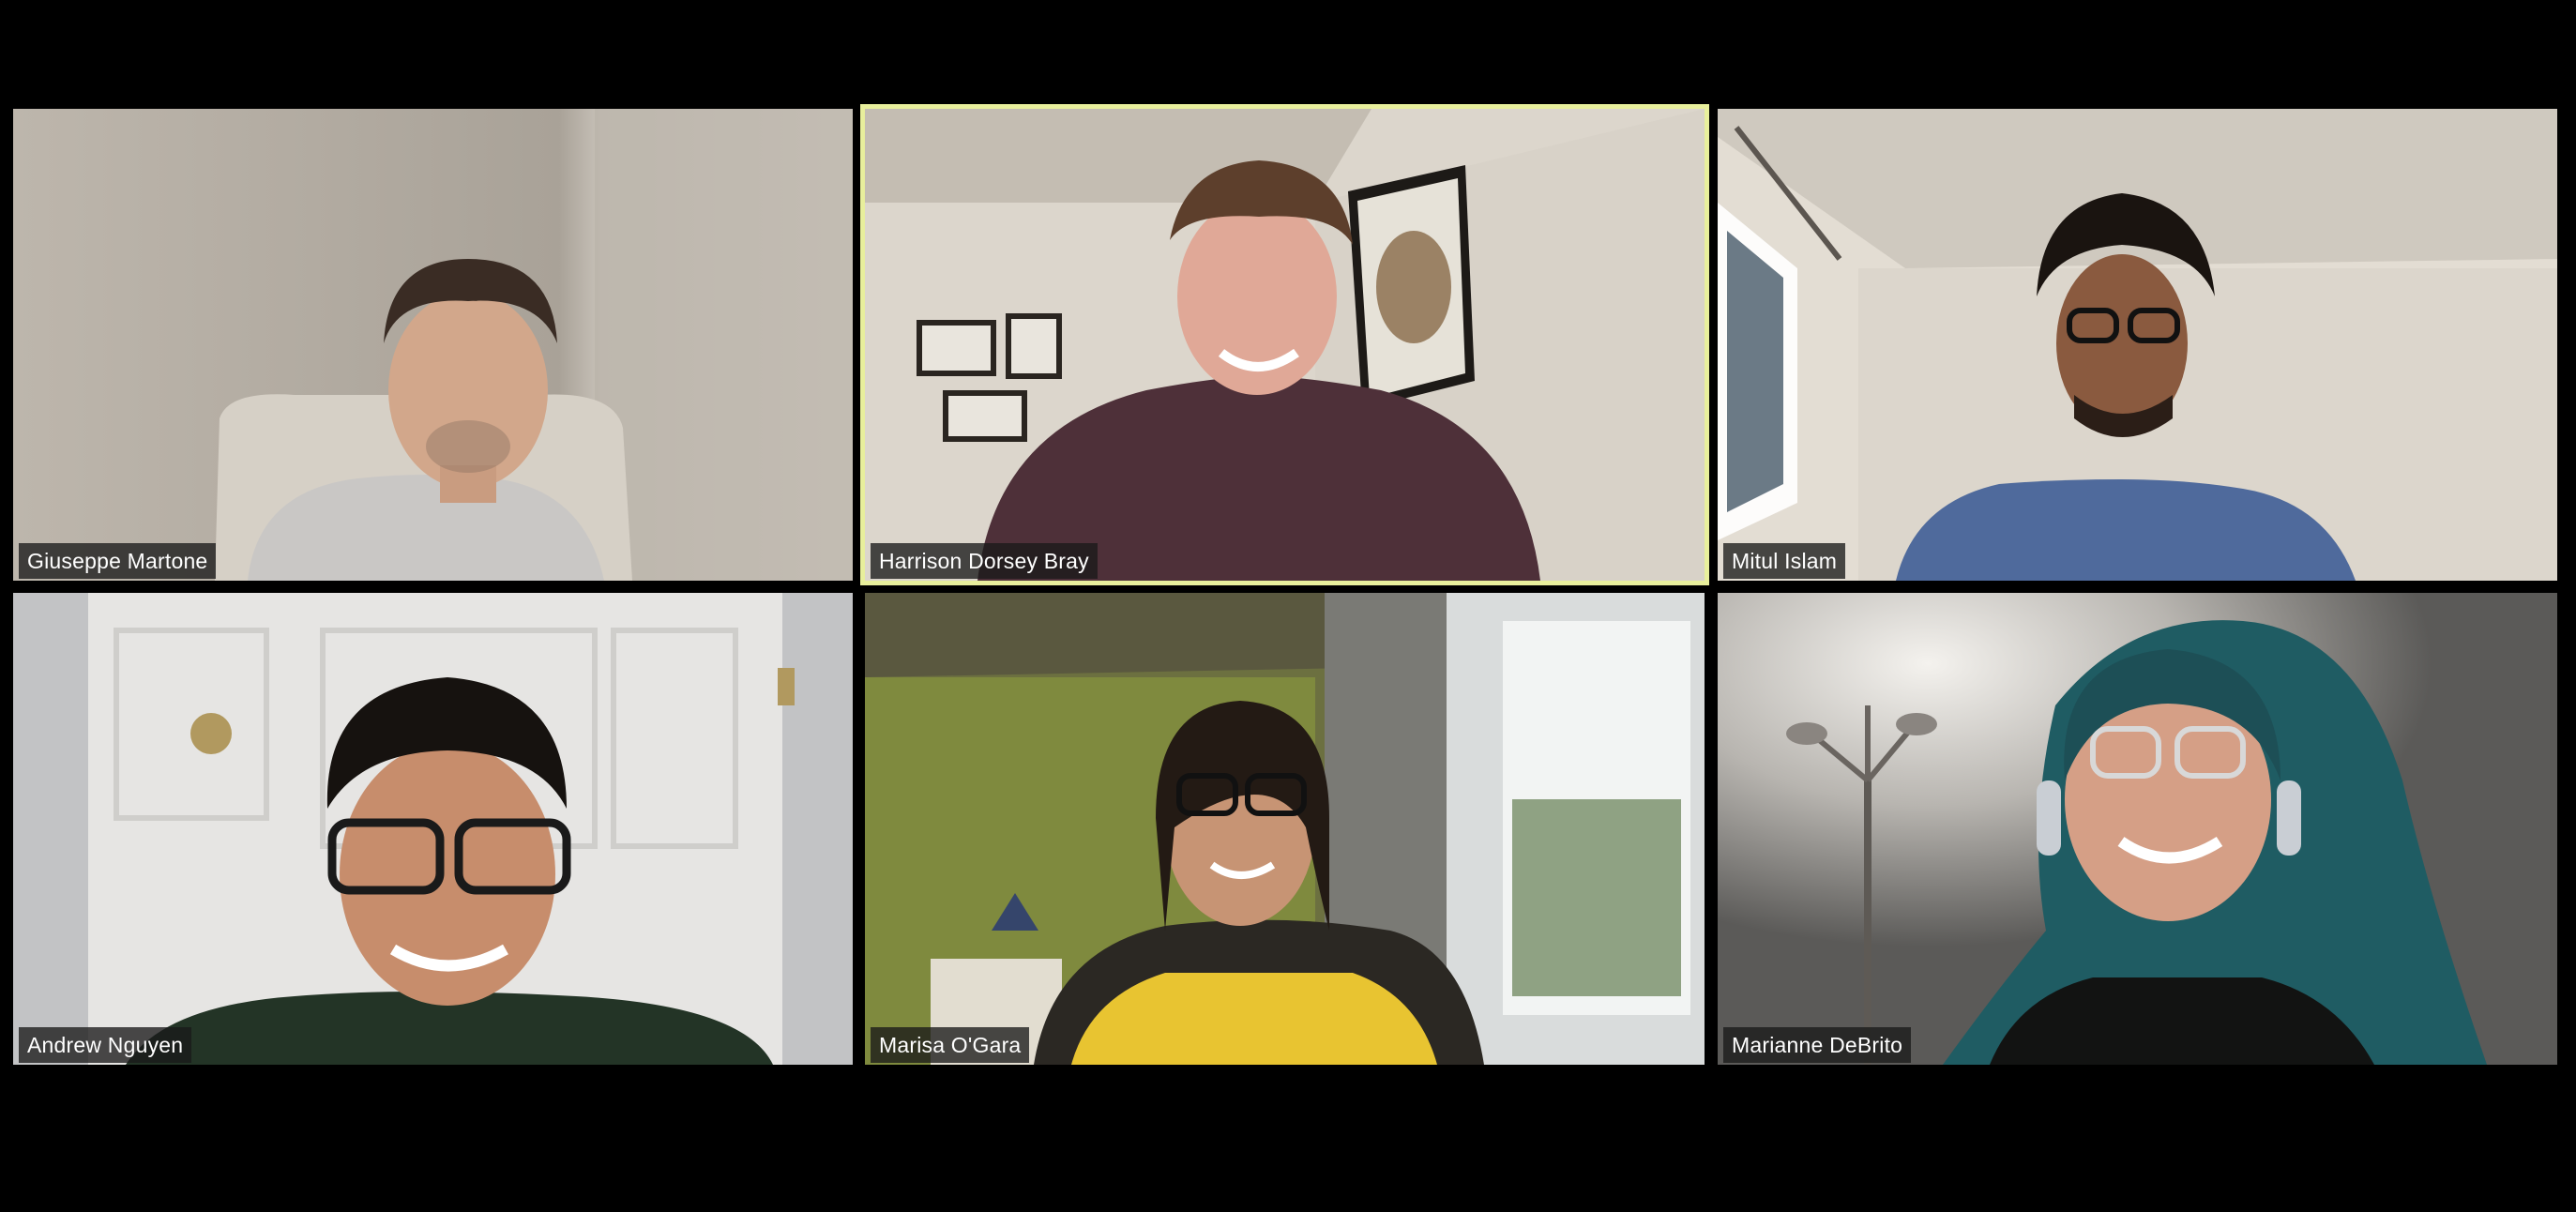 The image size is (2576, 1212). I want to click on participant-name-label: Marisa O'Gara, so click(950, 1045).